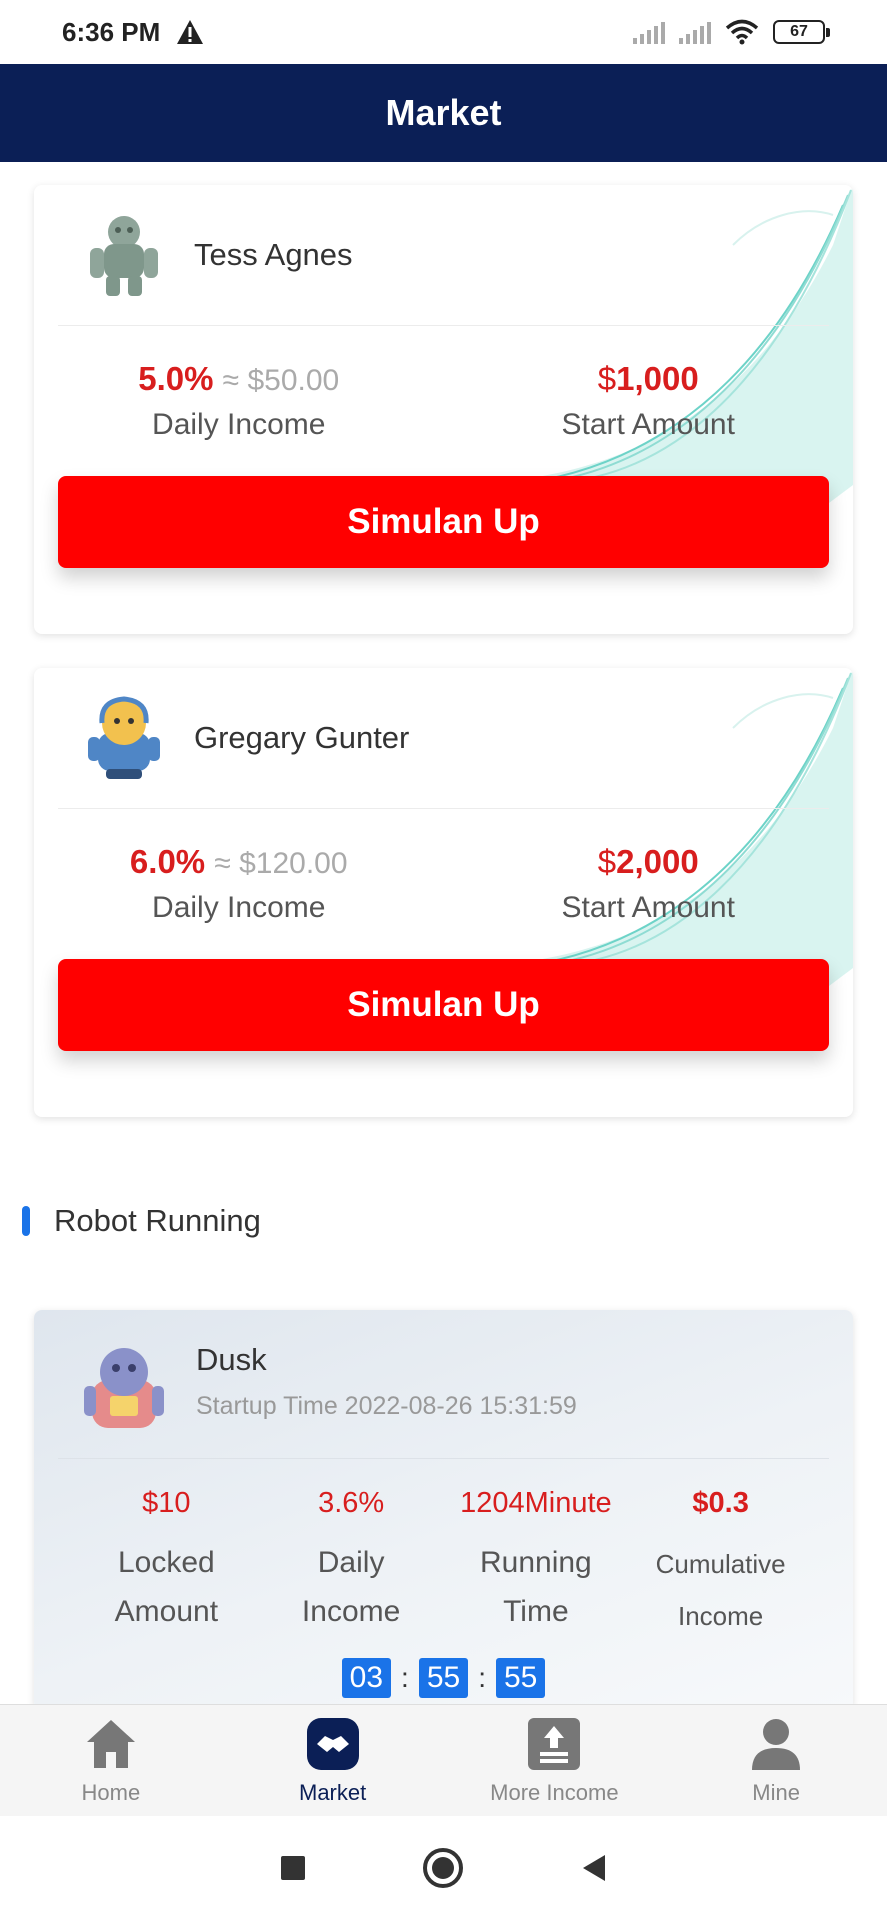 The image size is (887, 1920). Describe the element at coordinates (801, 32) in the screenshot. I see `battery-icon: 67` at that location.